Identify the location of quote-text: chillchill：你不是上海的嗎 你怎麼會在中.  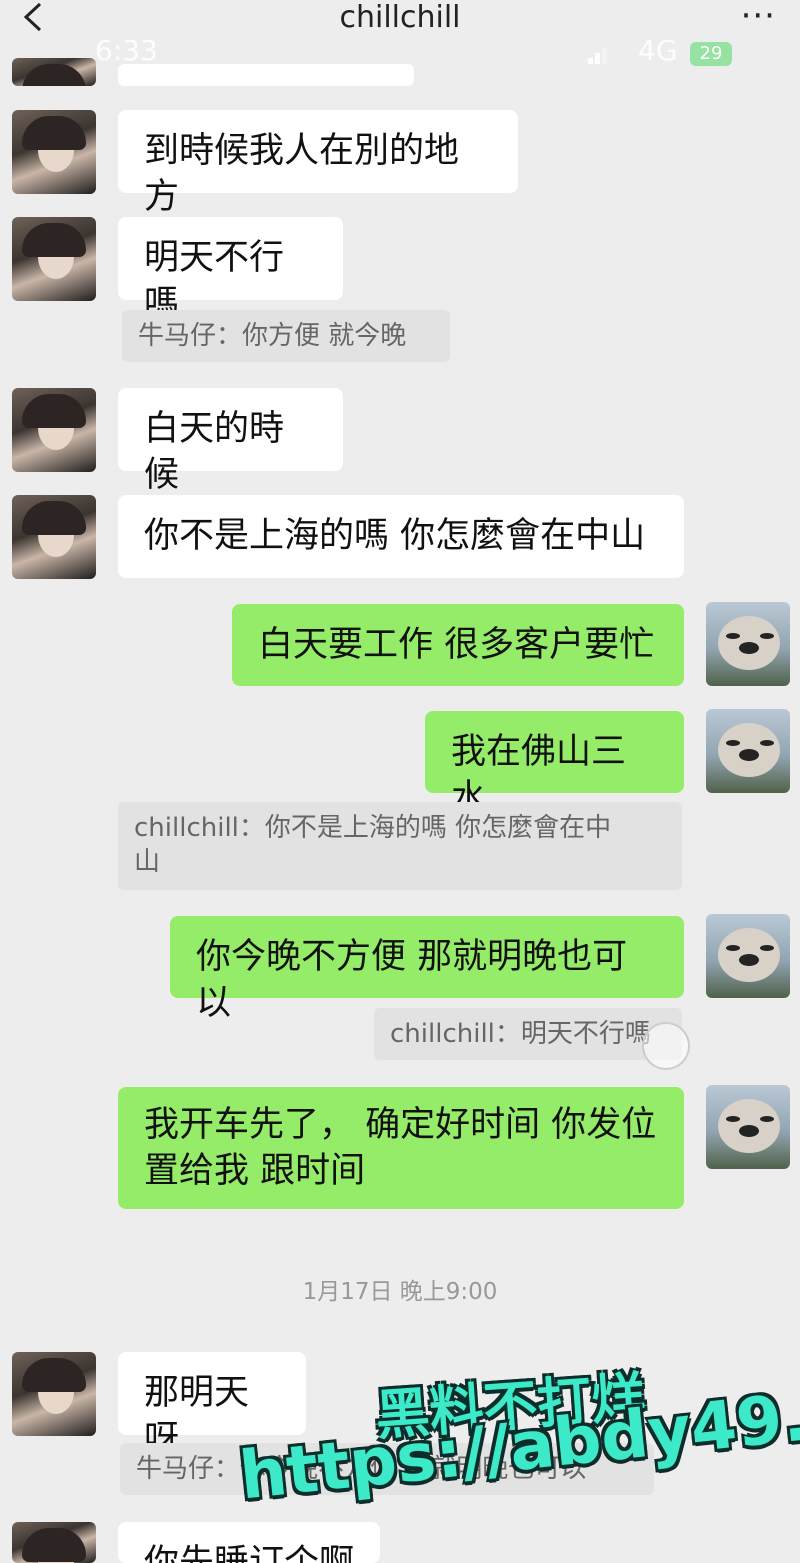
(373, 828).